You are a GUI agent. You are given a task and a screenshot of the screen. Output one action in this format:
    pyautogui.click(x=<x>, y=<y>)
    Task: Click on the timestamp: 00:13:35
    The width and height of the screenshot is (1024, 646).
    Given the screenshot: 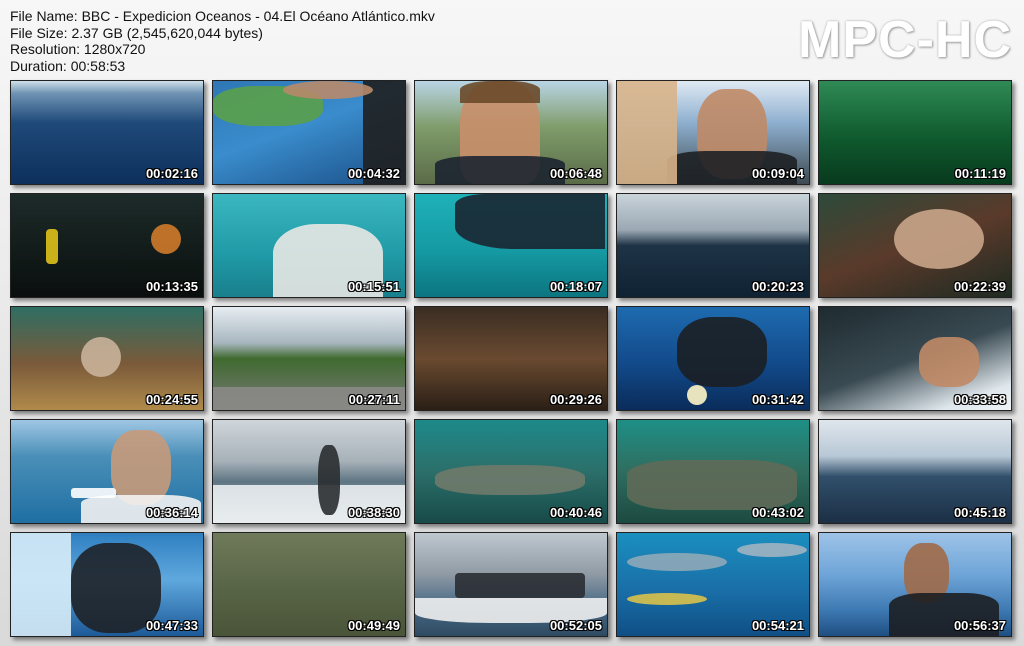 What is the action you would take?
    pyautogui.click(x=171, y=286)
    